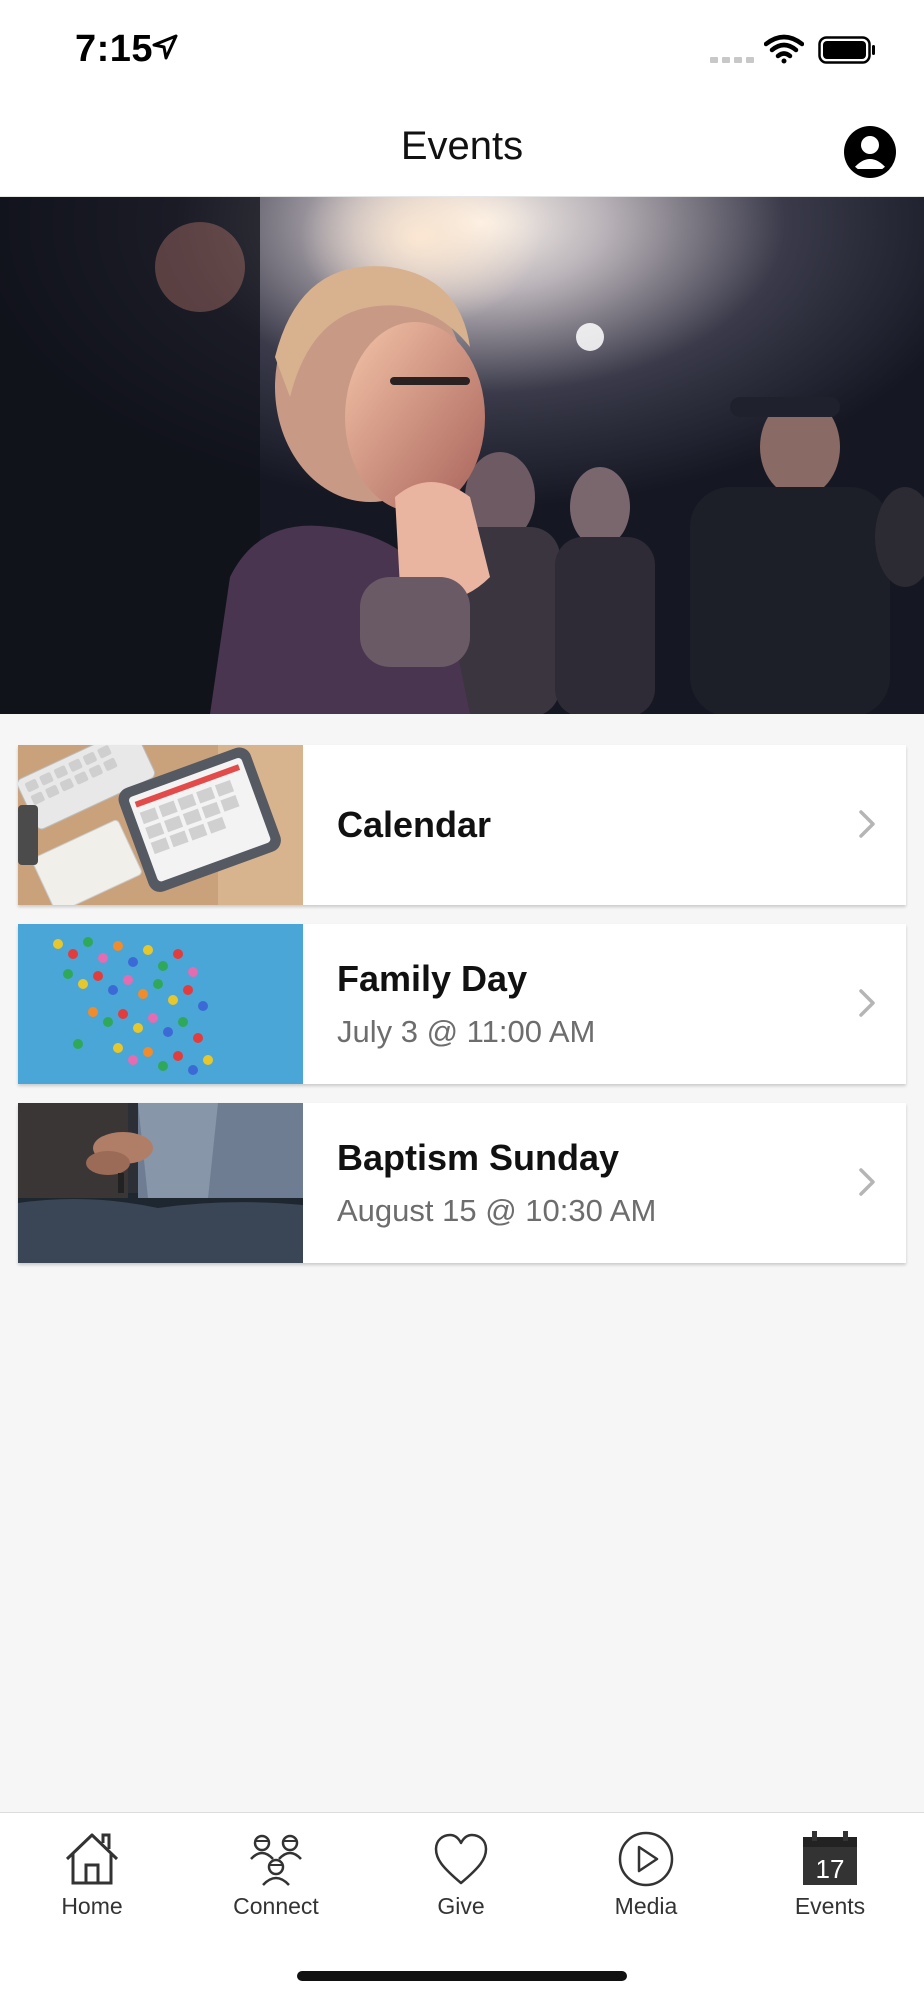 This screenshot has height=2000, width=924. What do you see at coordinates (462, 50) in the screenshot?
I see `status-bar: 7:15` at bounding box center [462, 50].